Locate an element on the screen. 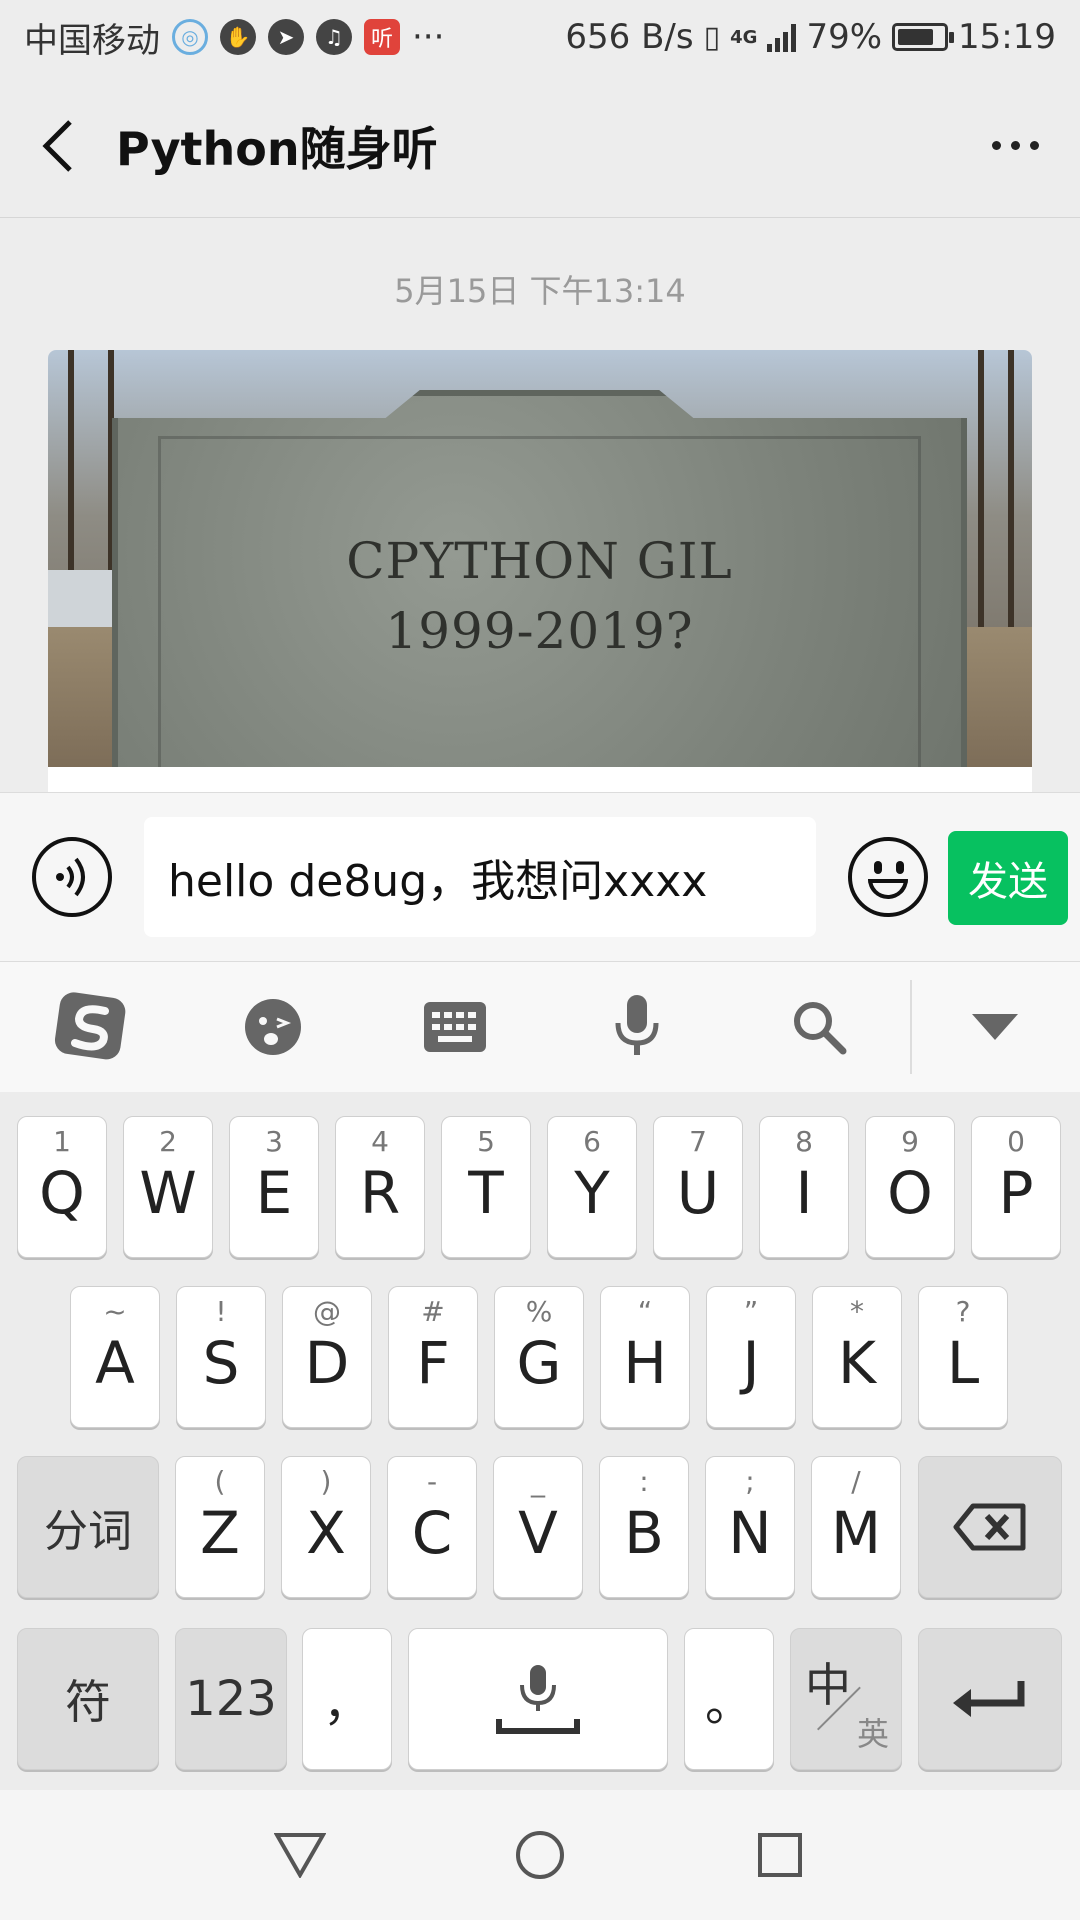  key-j: ” J is located at coordinates (751, 1357).